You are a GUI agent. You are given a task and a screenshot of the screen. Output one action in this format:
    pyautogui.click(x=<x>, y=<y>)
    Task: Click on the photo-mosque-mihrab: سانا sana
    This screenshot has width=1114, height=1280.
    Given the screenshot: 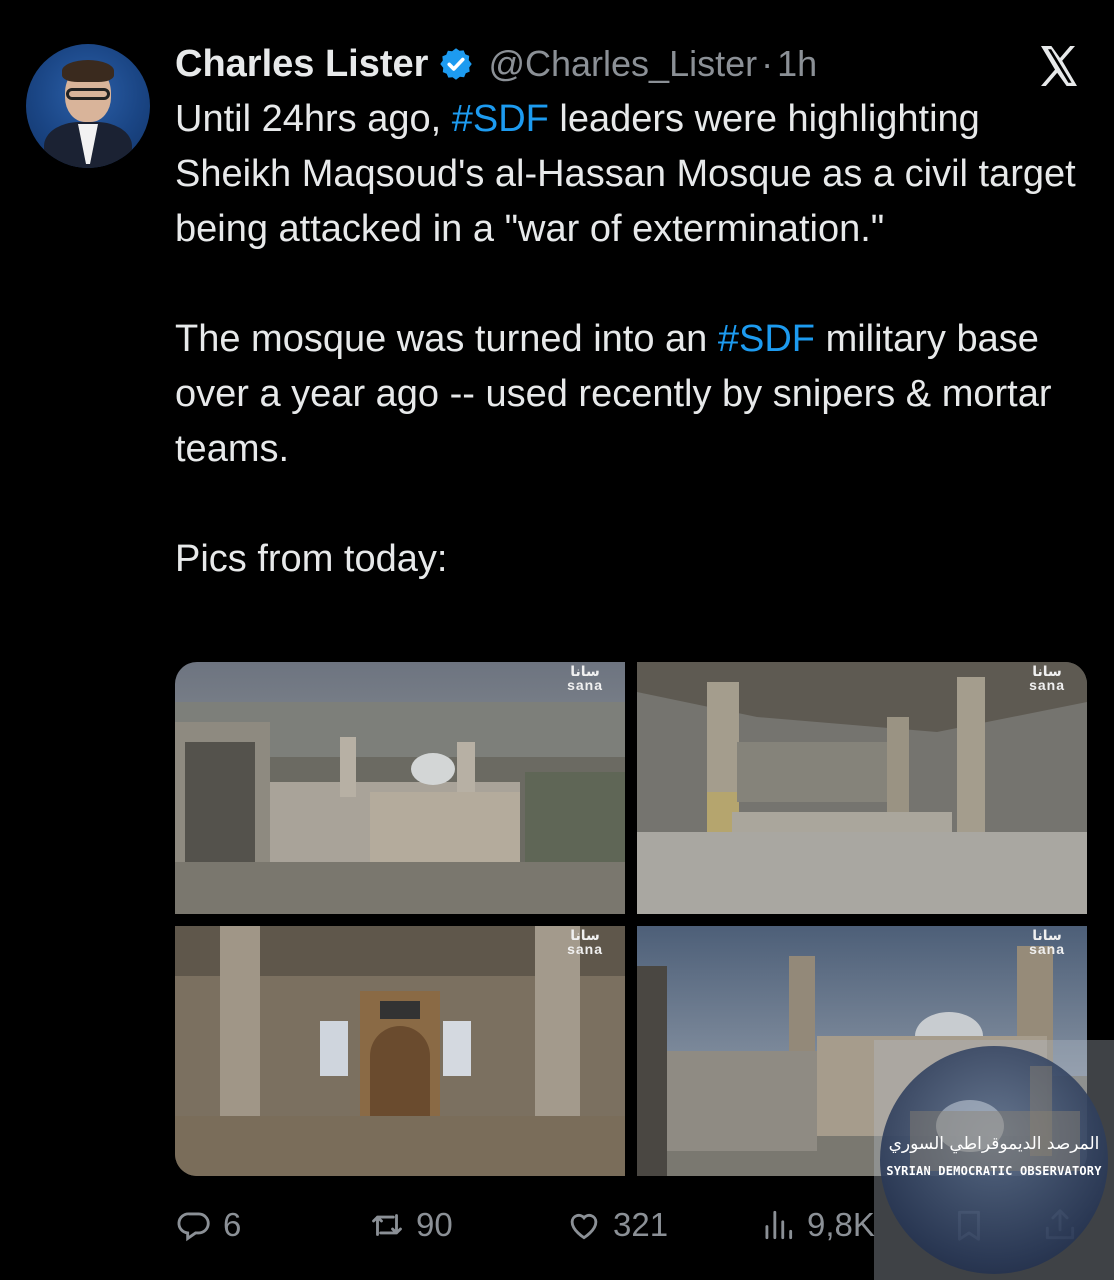 What is the action you would take?
    pyautogui.click(x=400, y=1051)
    